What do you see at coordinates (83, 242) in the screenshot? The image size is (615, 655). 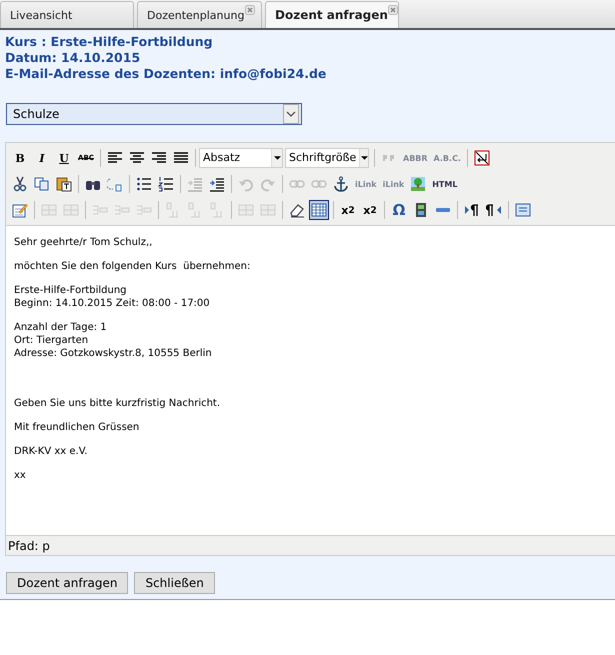 I see `letter-text: Sehr geehrte/r Tom Schulz,,` at bounding box center [83, 242].